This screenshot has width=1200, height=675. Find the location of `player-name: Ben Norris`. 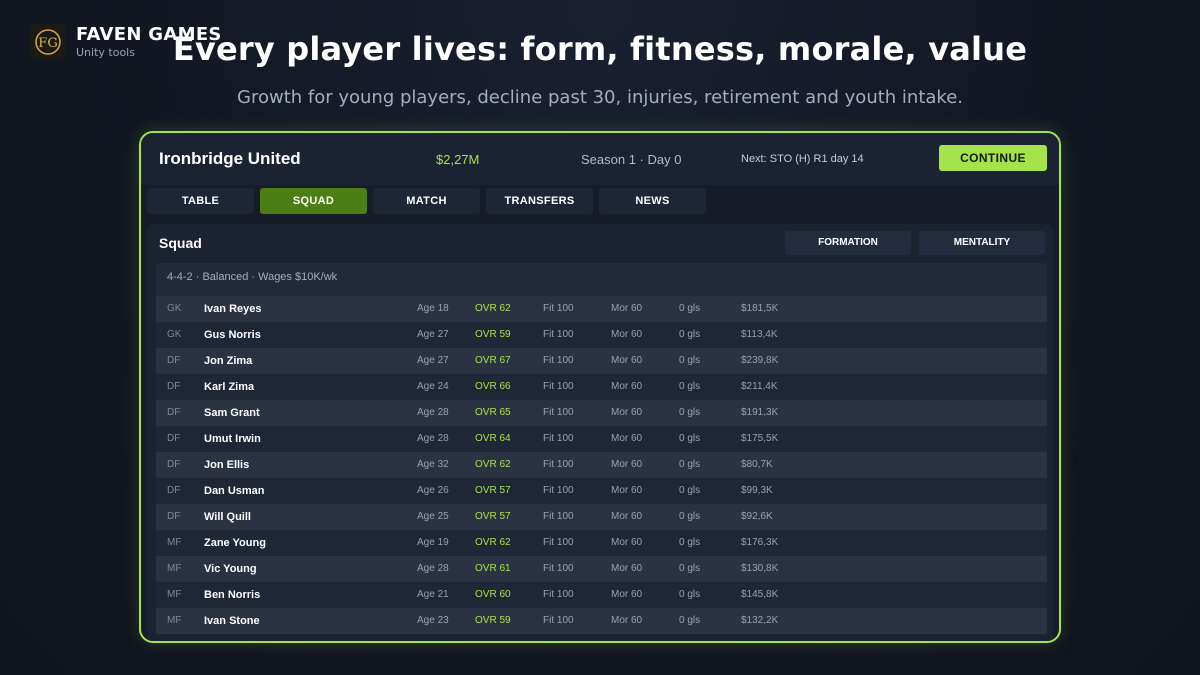

player-name: Ben Norris is located at coordinates (232, 595).